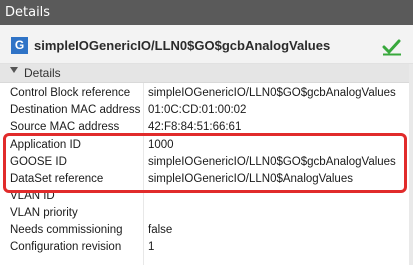 This screenshot has height=265, width=413. Describe the element at coordinates (28, 12) in the screenshot. I see `window-title: Details` at that location.